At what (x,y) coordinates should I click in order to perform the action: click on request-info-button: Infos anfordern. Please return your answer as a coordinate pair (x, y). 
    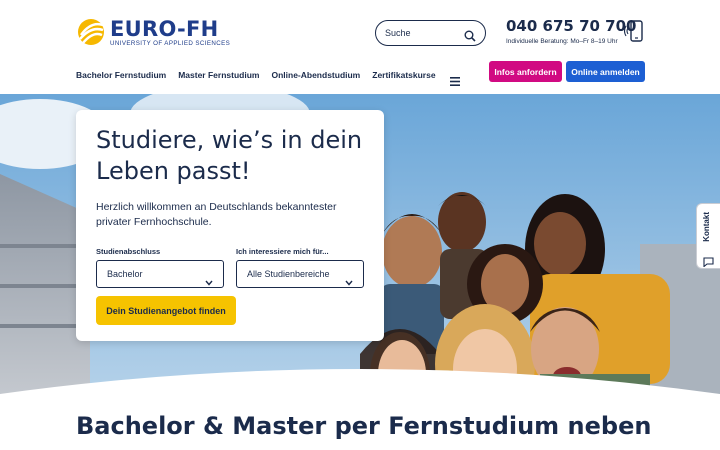
    Looking at the image, I should click on (525, 71).